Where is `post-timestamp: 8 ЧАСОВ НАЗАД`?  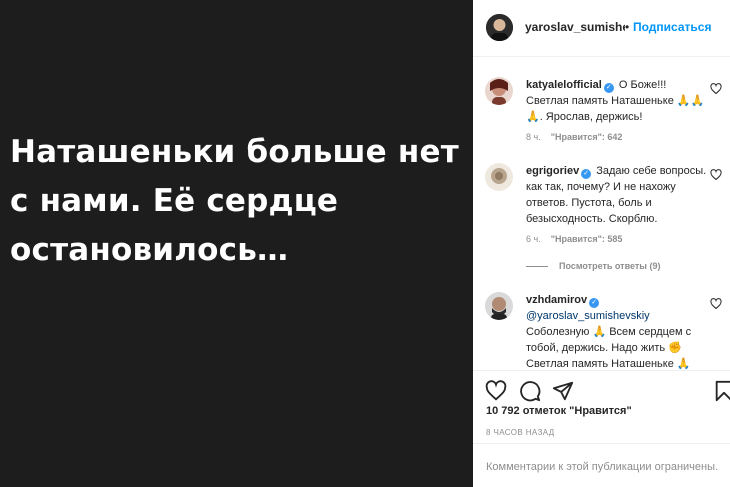
post-timestamp: 8 ЧАСОВ НАЗАД is located at coordinates (520, 432).